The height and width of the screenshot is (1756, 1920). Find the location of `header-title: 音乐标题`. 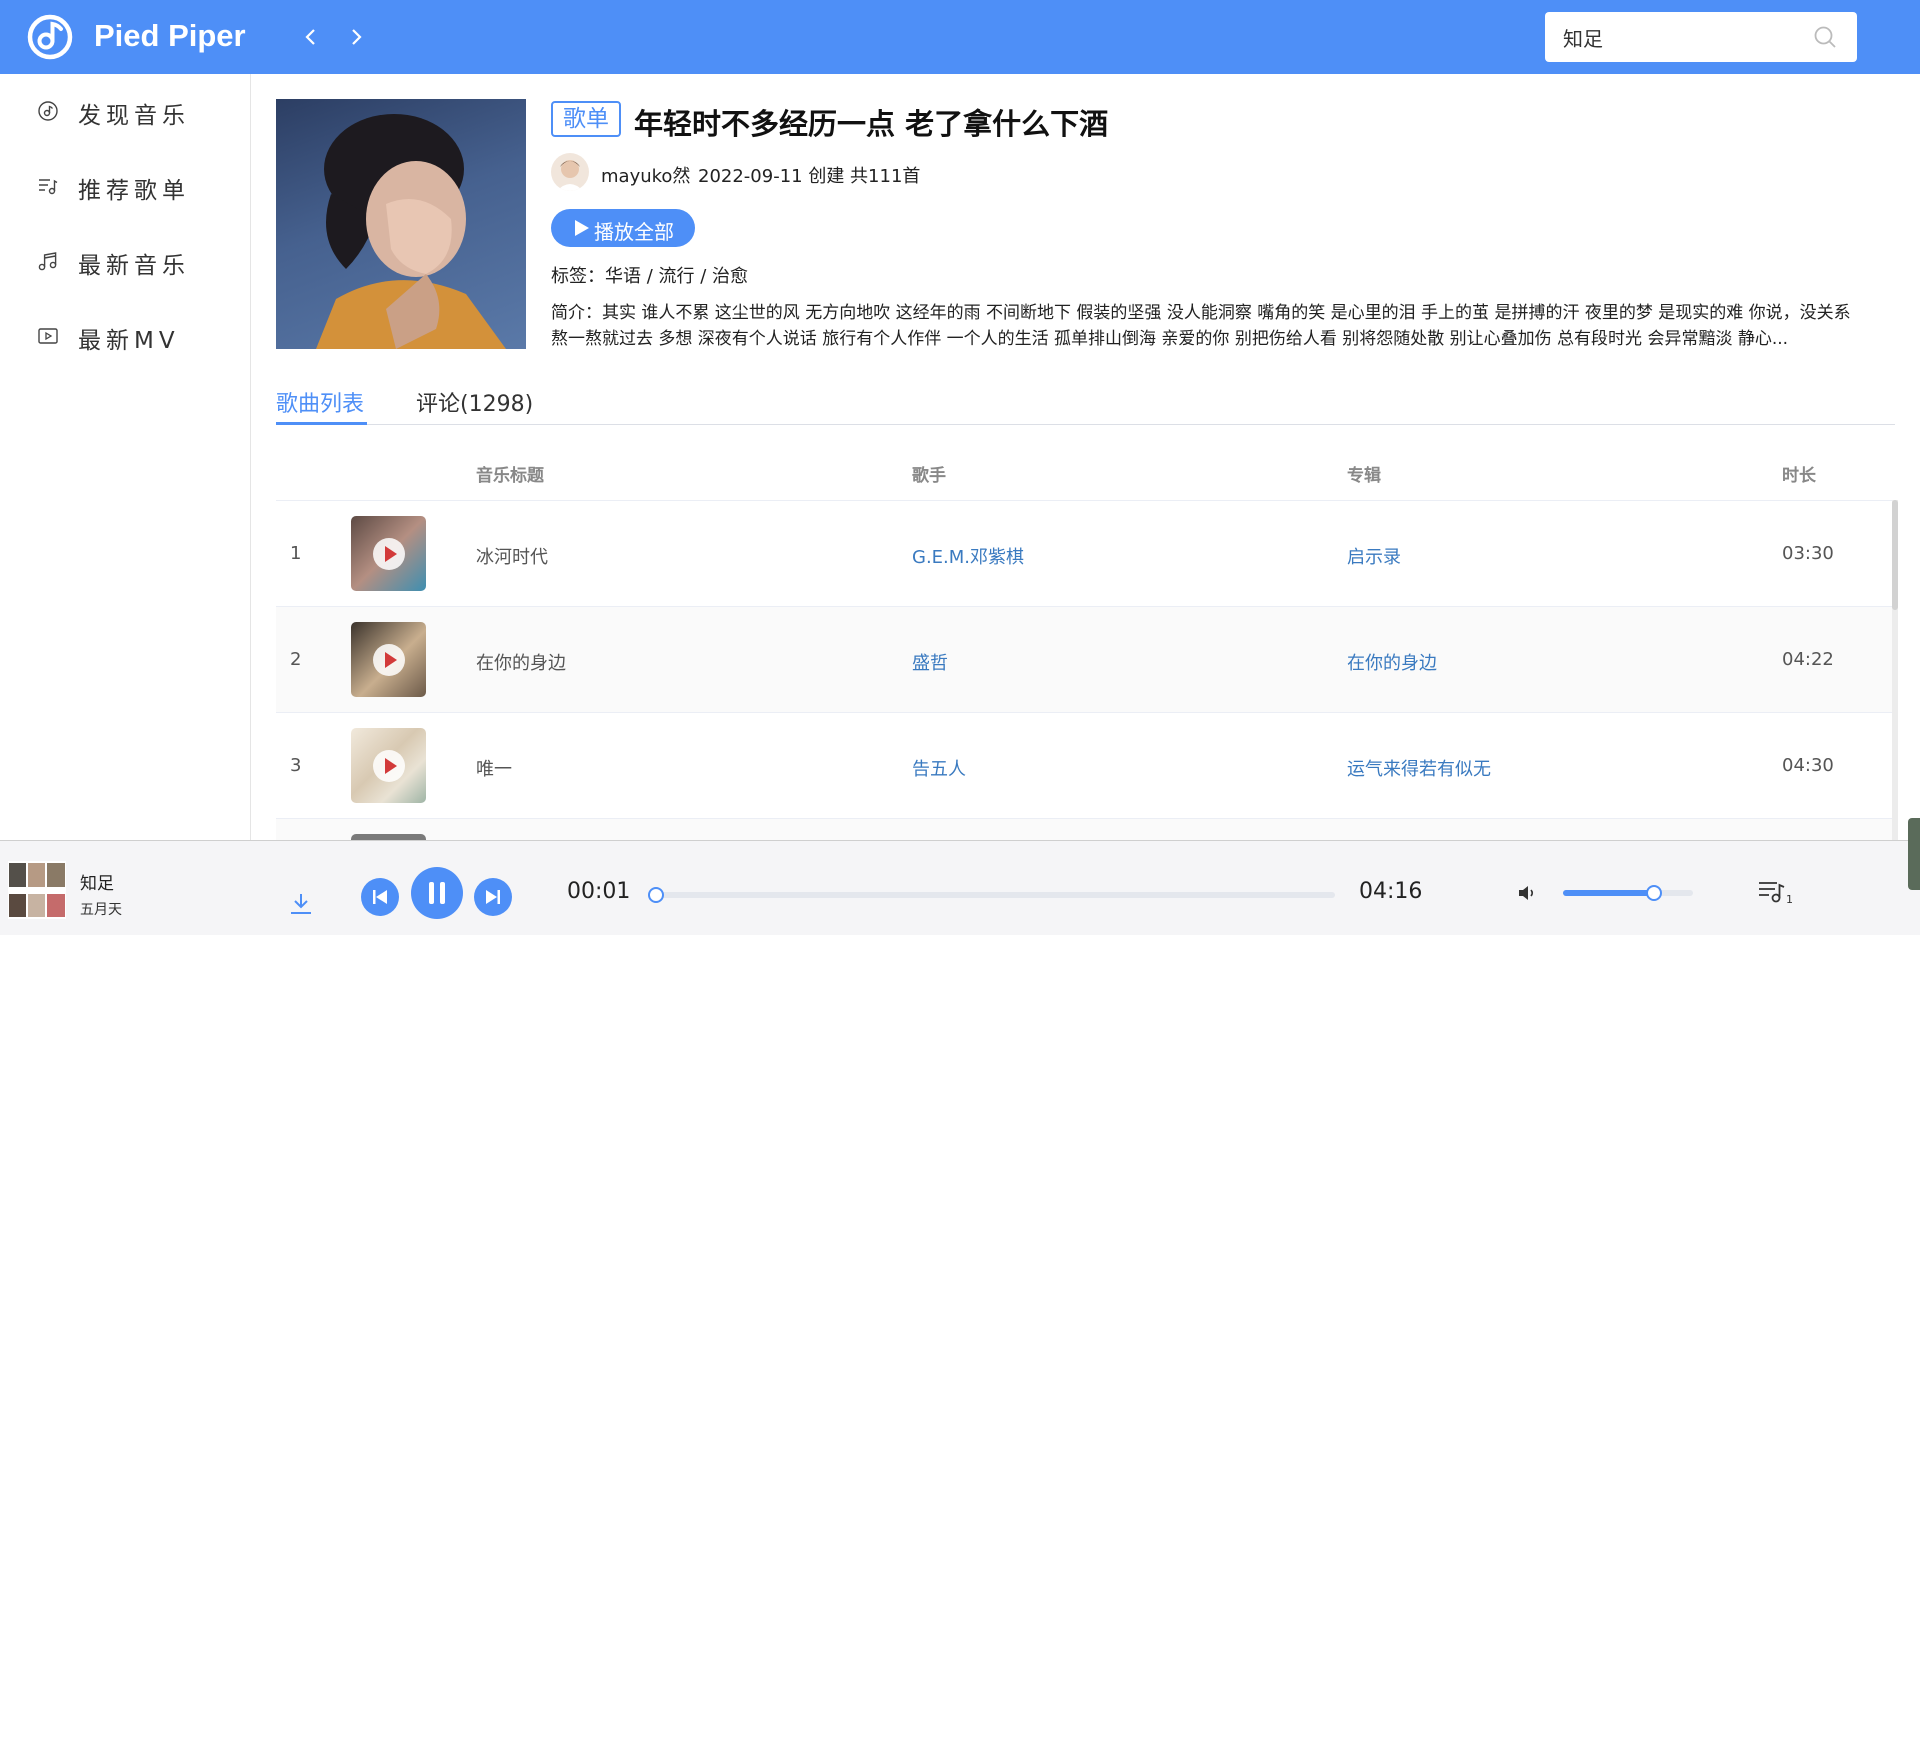

header-title: 音乐标题 is located at coordinates (510, 473).